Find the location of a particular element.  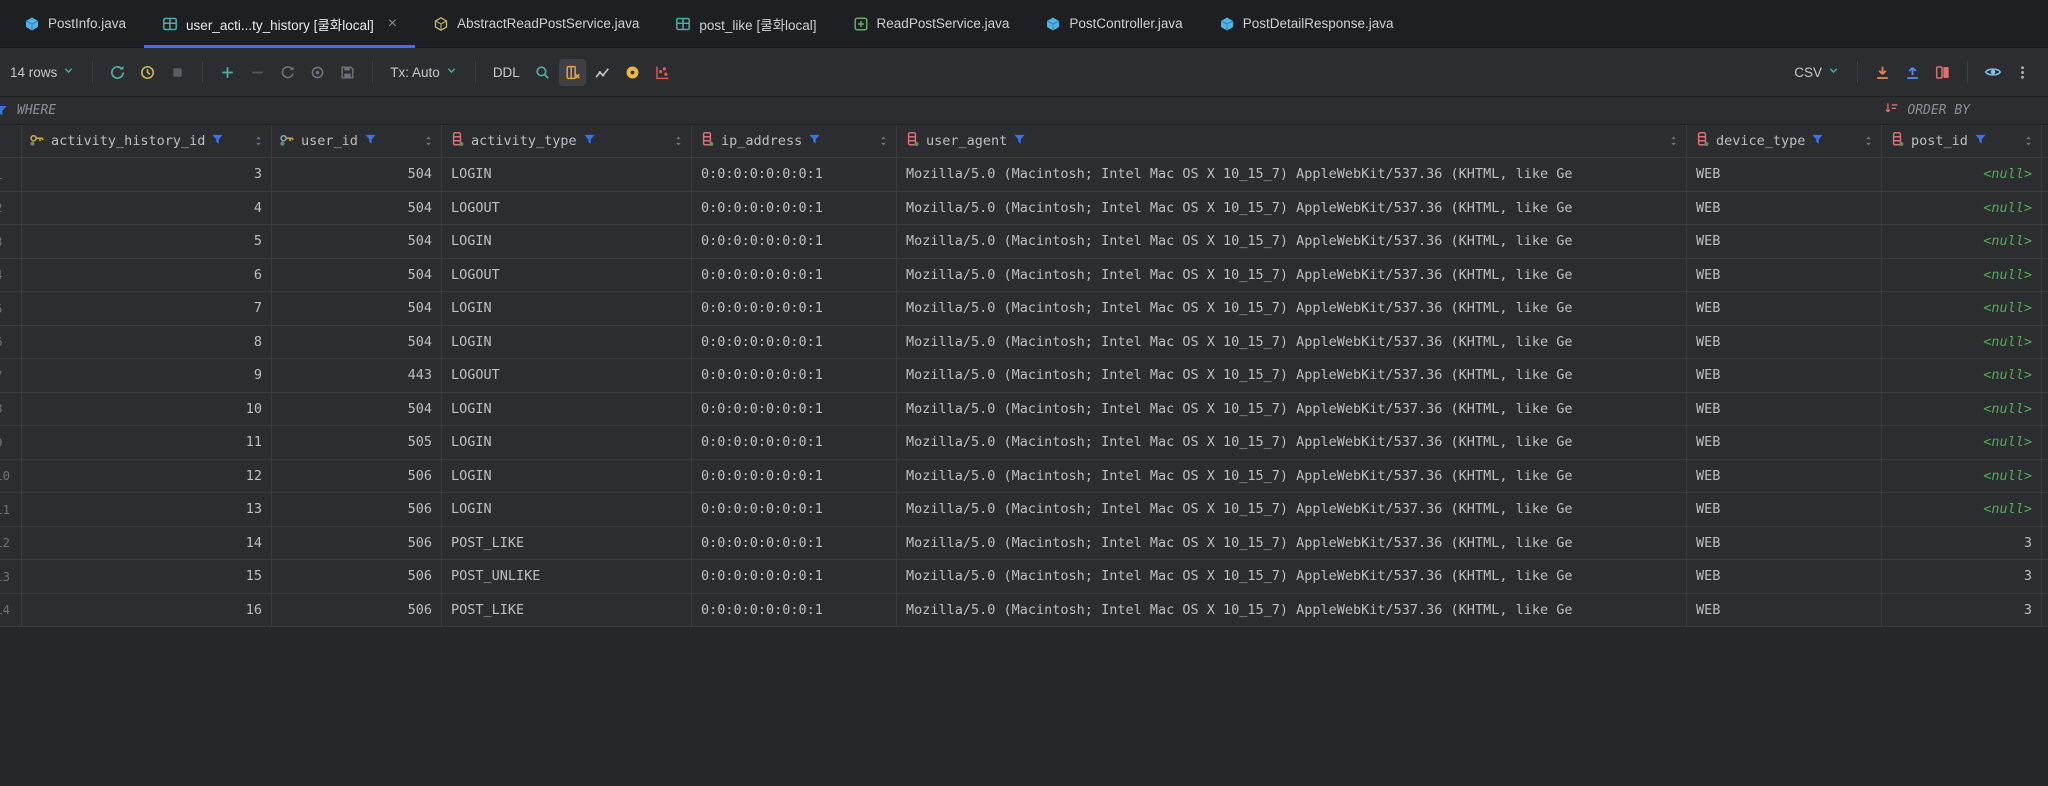

row-number: 6 is located at coordinates (11, 342).